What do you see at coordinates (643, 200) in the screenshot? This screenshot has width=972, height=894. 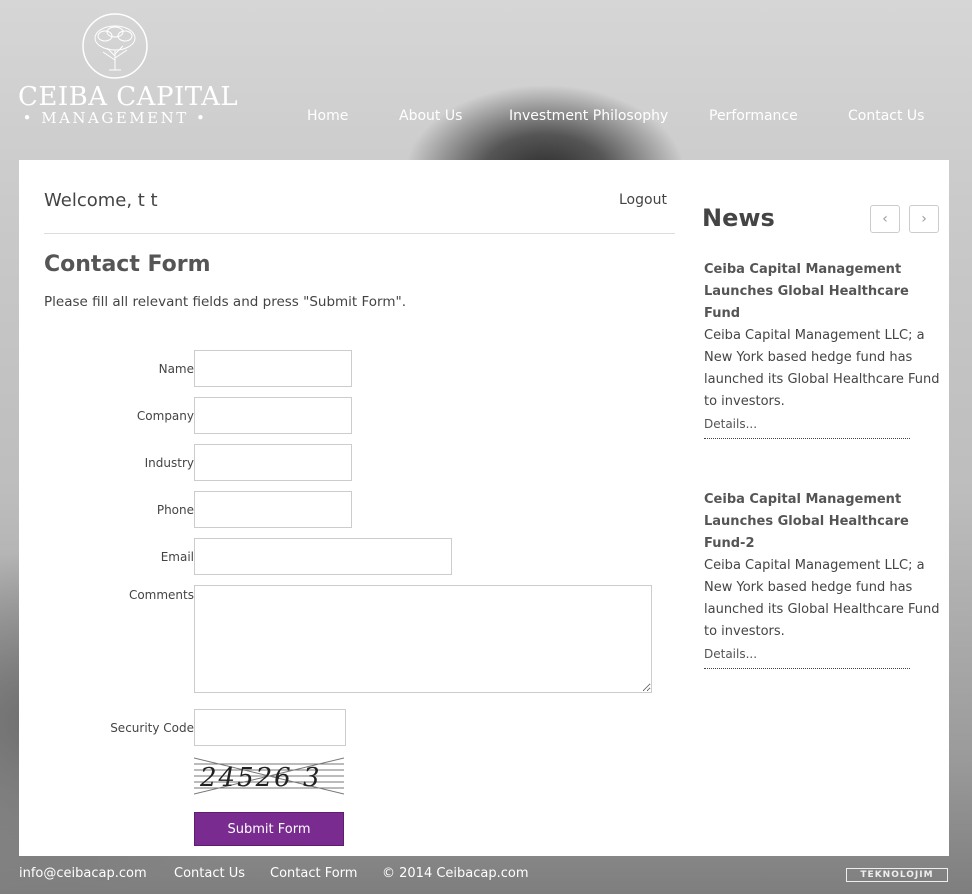 I see `logout-link: Logout` at bounding box center [643, 200].